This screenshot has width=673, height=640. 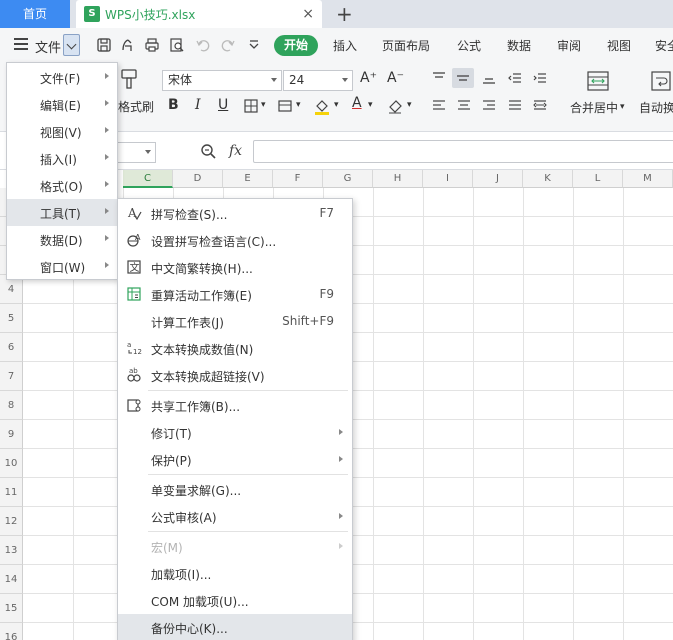 What do you see at coordinates (357, 103) in the screenshot?
I see `font-color-button: A` at bounding box center [357, 103].